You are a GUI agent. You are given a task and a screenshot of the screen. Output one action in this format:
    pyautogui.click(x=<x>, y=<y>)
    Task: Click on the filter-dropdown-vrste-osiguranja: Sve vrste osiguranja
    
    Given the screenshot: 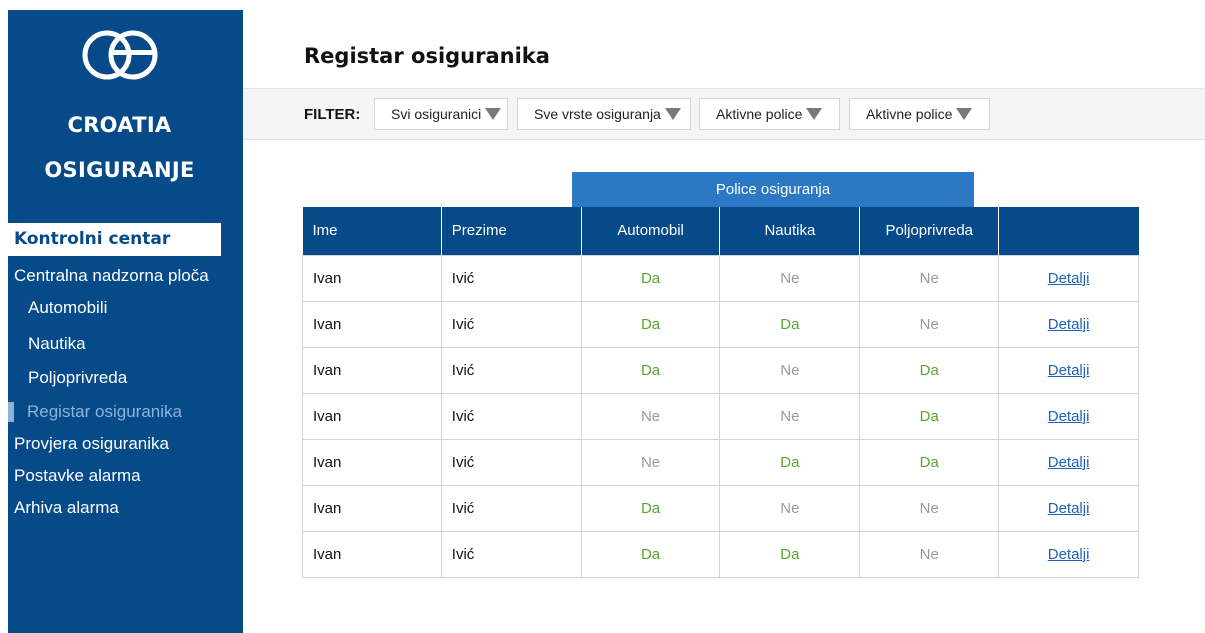 What is the action you would take?
    pyautogui.click(x=604, y=114)
    